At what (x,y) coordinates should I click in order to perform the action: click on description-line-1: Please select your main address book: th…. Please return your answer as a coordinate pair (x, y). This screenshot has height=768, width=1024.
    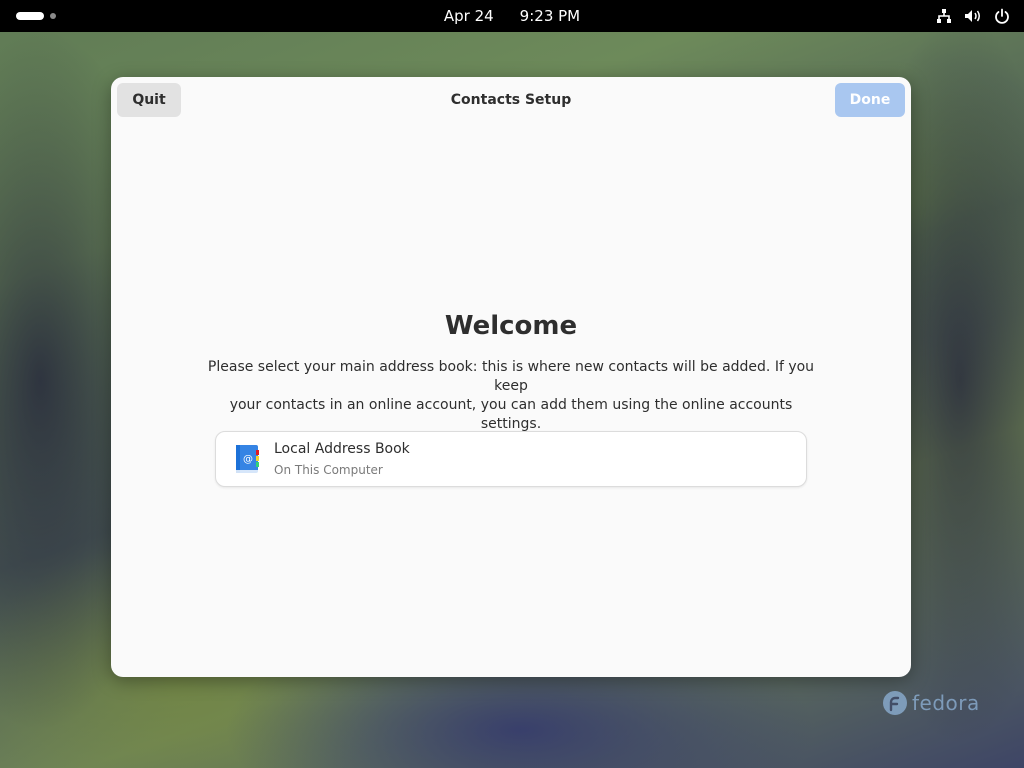
    Looking at the image, I should click on (511, 376).